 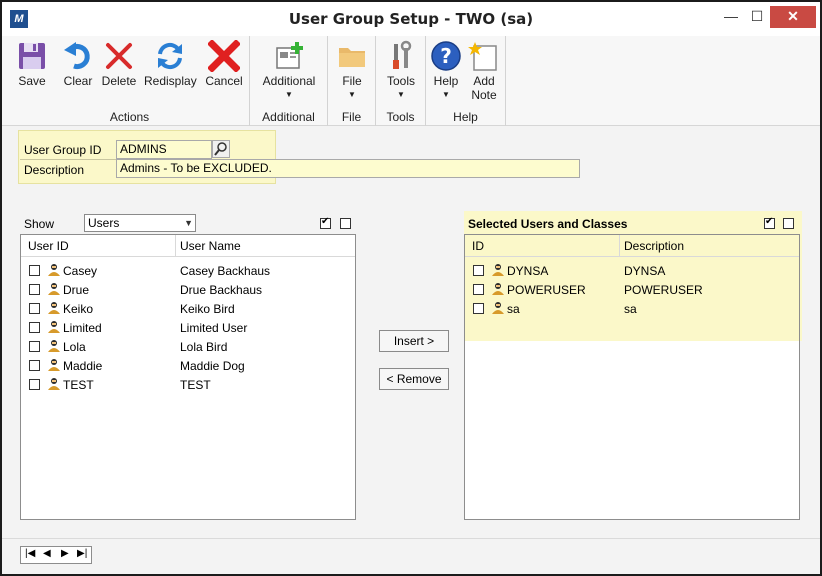 What do you see at coordinates (214, 328) in the screenshot?
I see `row-description: Limited User` at bounding box center [214, 328].